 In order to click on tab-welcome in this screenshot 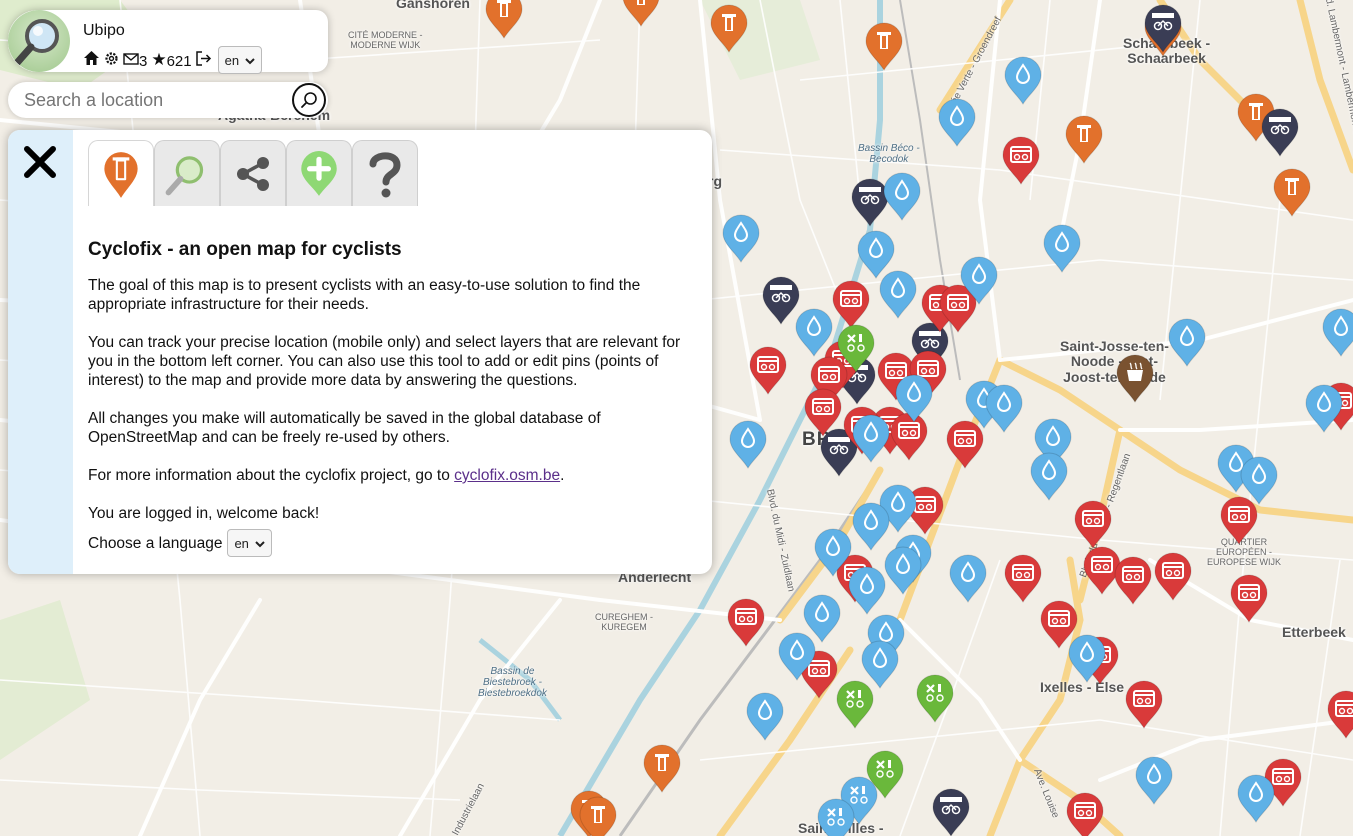, I will do `click(121, 173)`.